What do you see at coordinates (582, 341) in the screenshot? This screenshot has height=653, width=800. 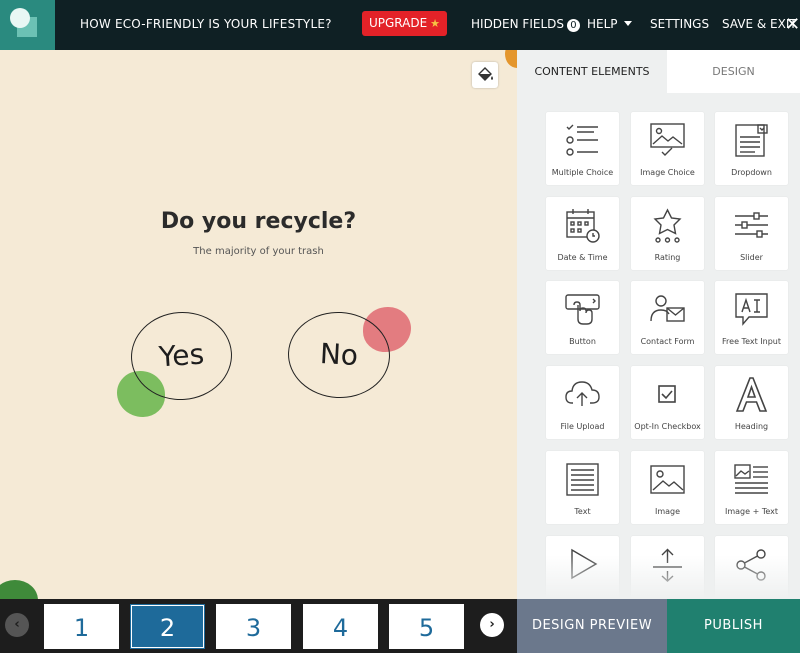 I see `element-label: Button` at bounding box center [582, 341].